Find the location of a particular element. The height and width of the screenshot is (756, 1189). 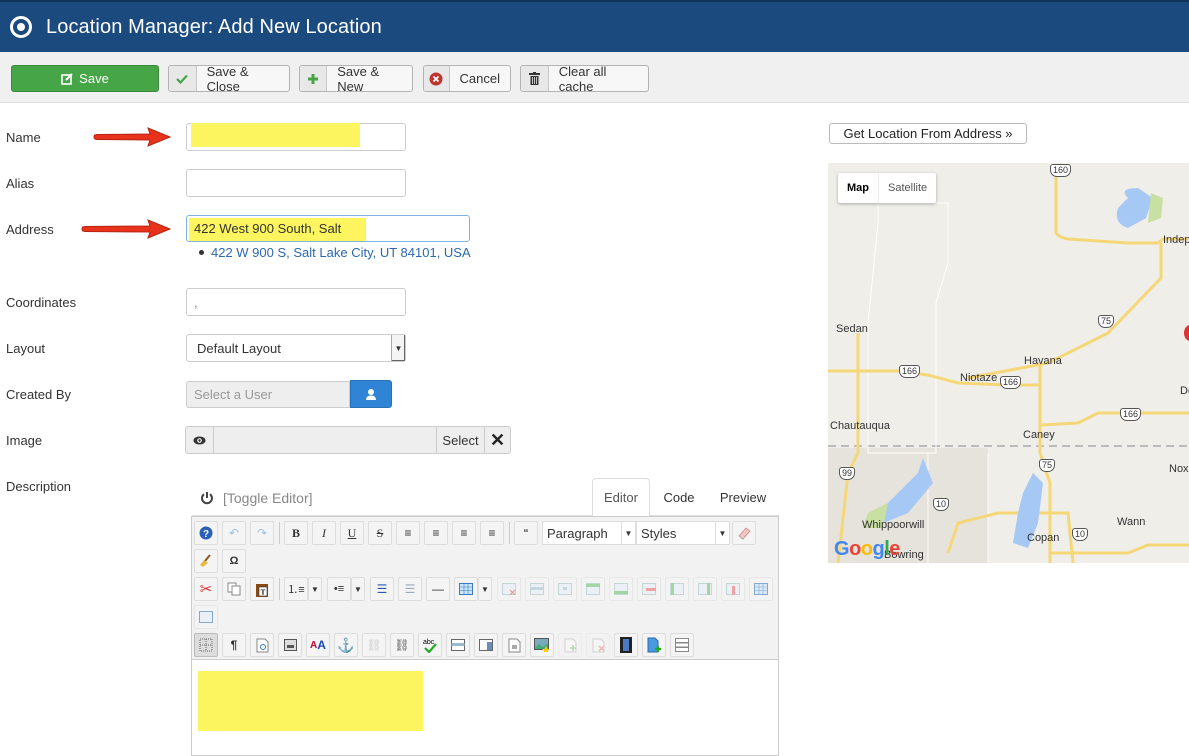

paste-text-icon: T is located at coordinates (262, 589).